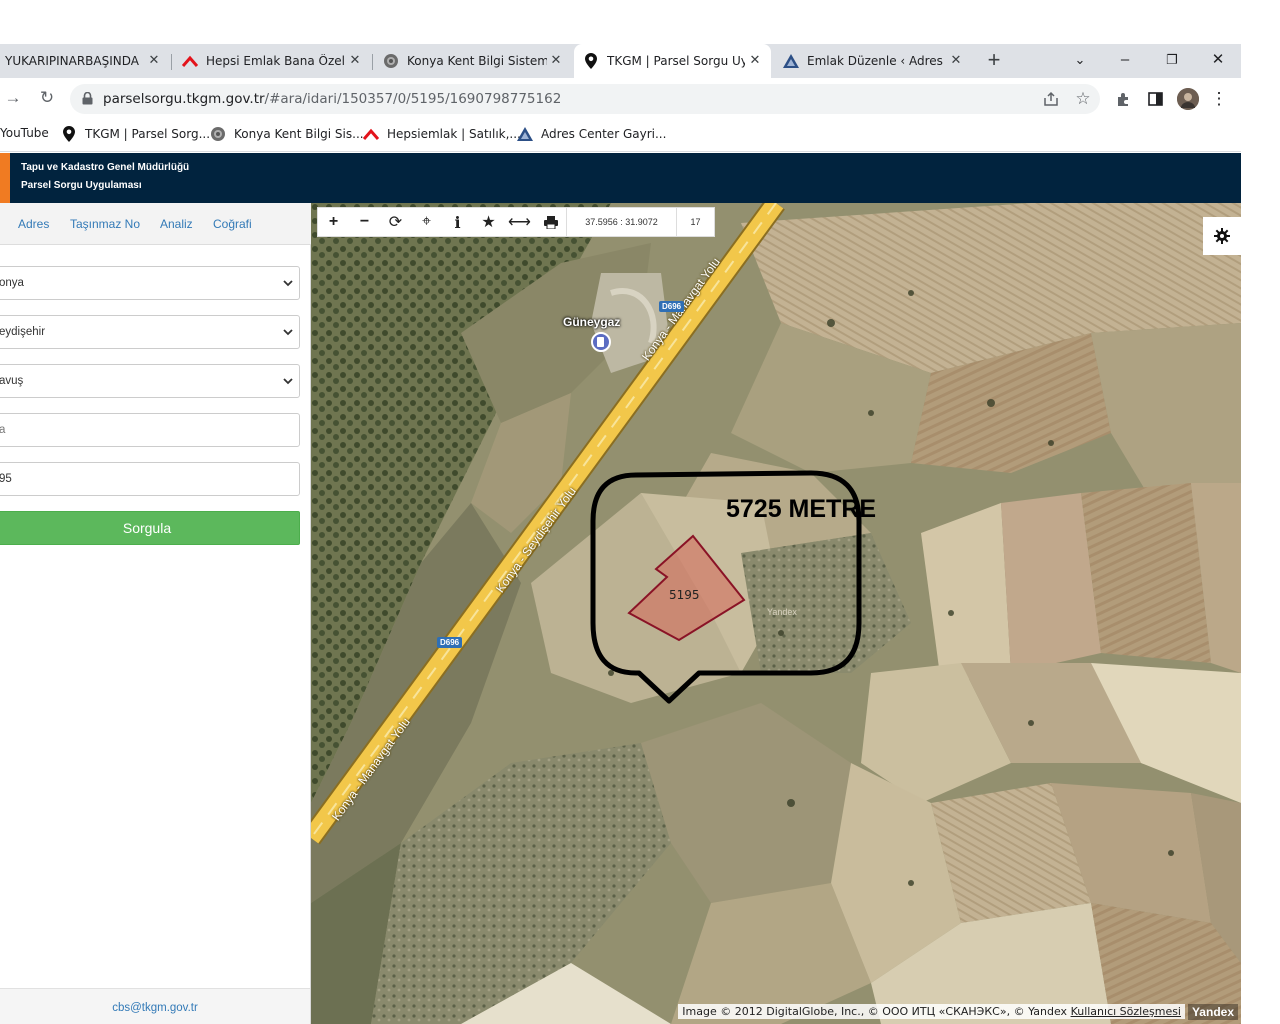  Describe the element at coordinates (105, 167) in the screenshot. I see `app-title-line1: Tapu ve Kadastro Genel Müdürlüğü` at that location.